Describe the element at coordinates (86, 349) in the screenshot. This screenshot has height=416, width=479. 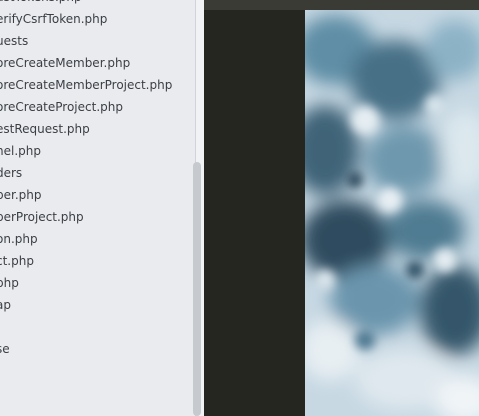
I see `tree-item-folder: se` at that location.